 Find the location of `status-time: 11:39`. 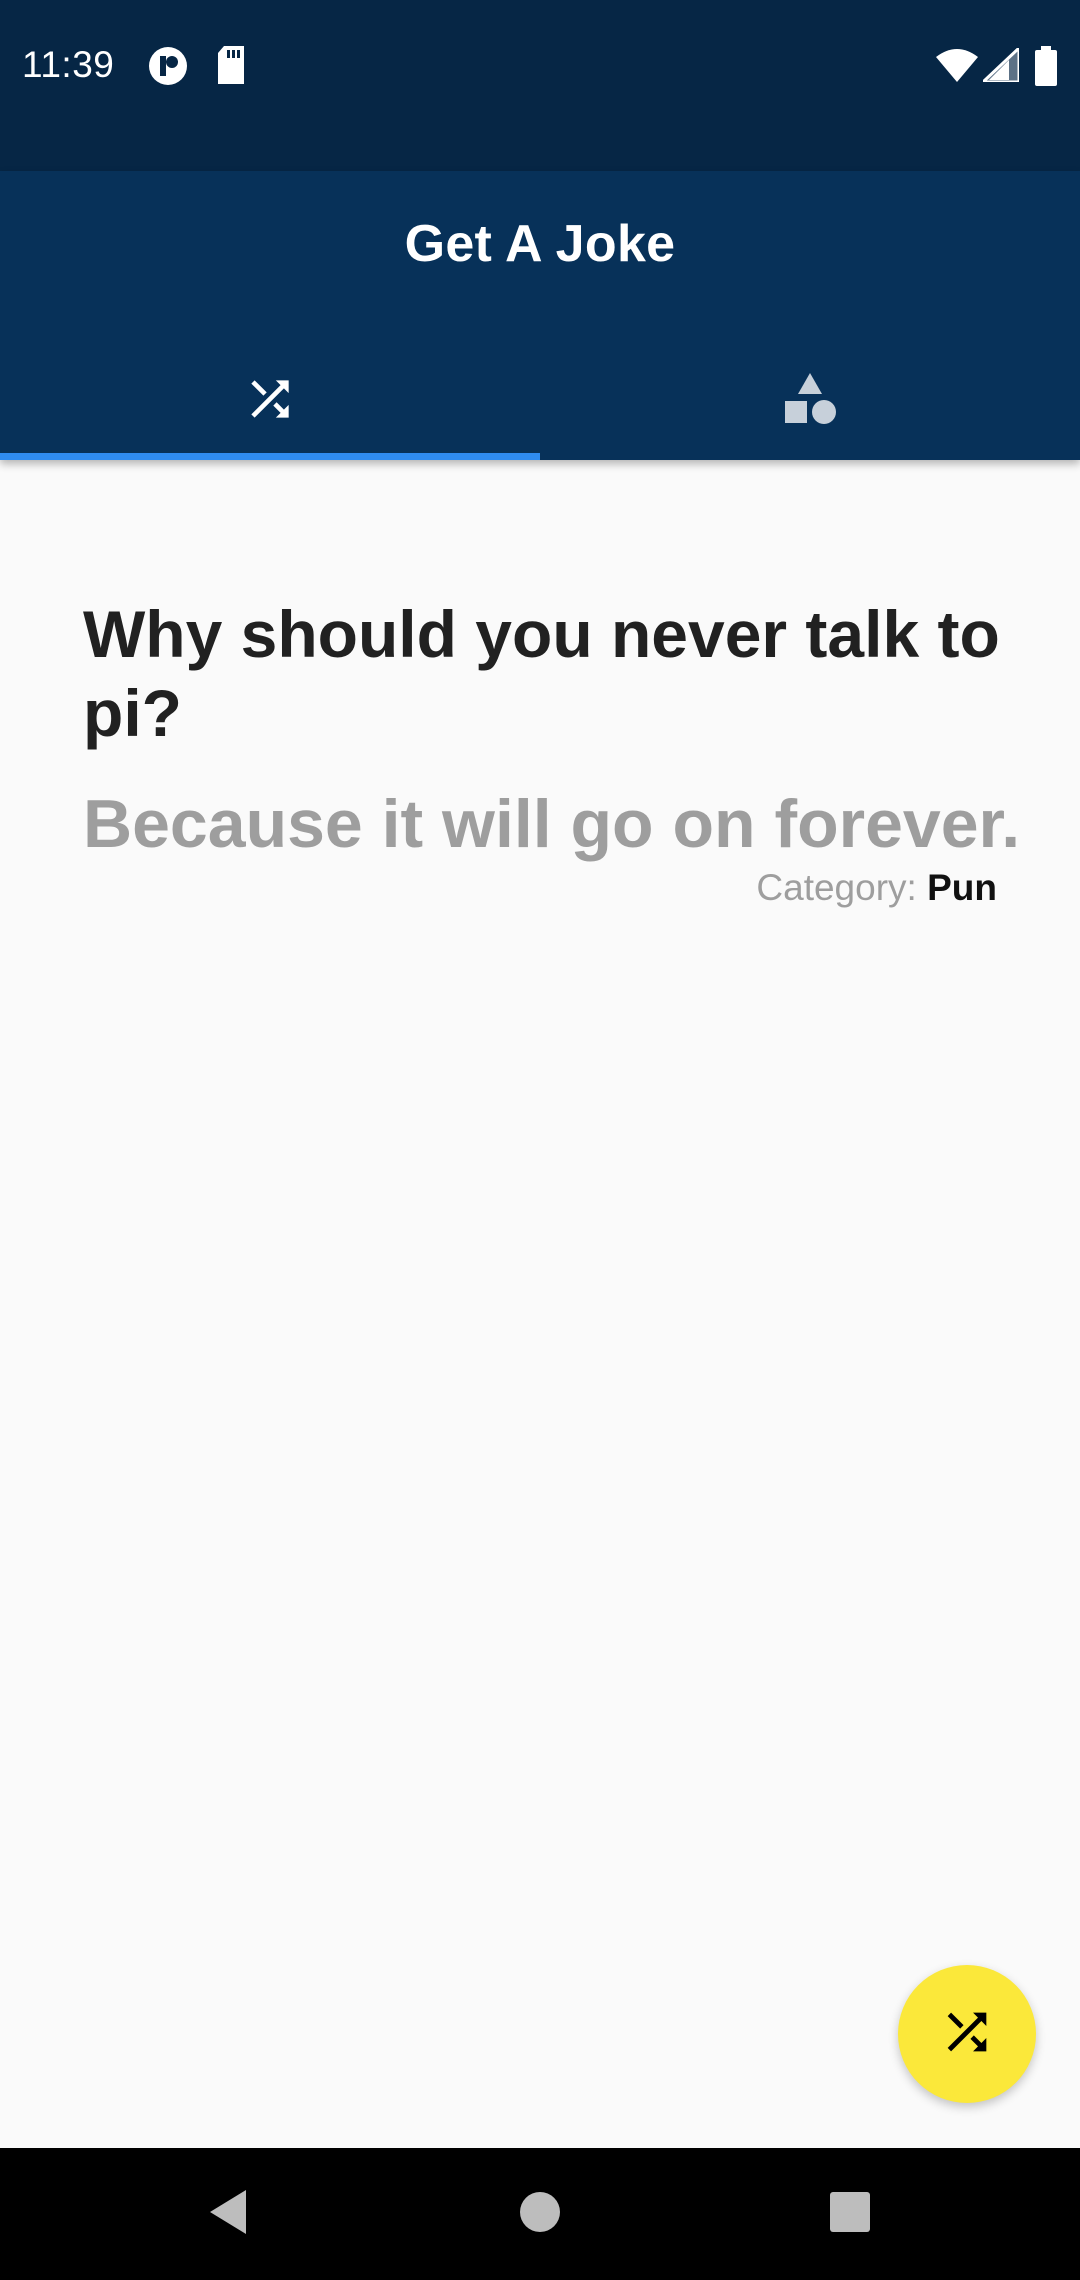

status-time: 11:39 is located at coordinates (68, 64).